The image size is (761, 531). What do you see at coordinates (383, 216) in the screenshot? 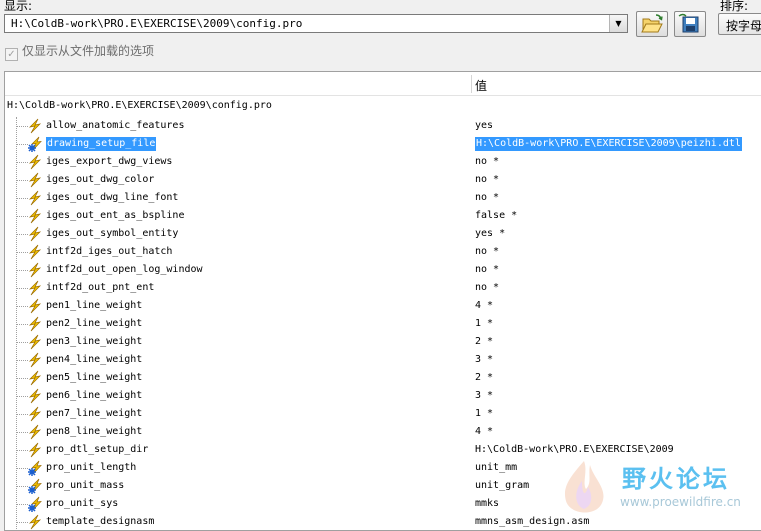
I see `option-row: iges_out_ent_as_bspline false *` at bounding box center [383, 216].